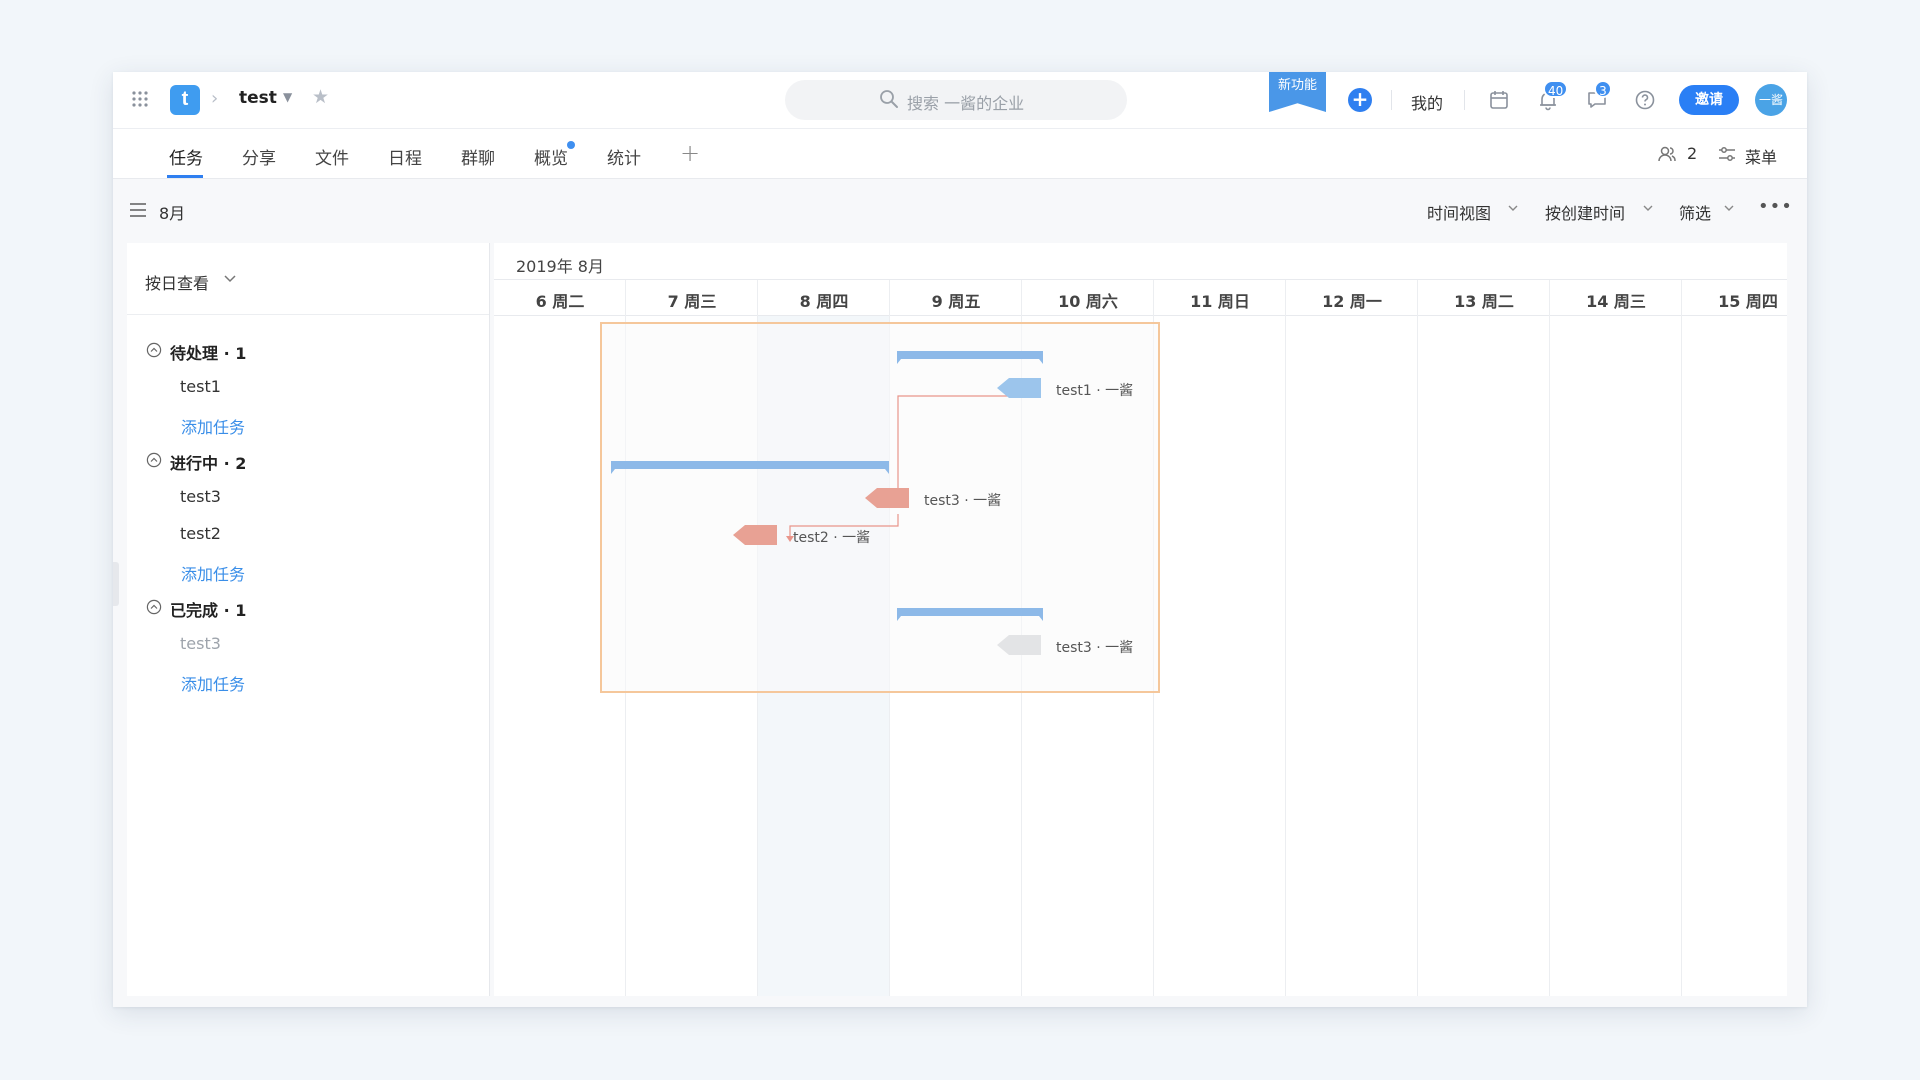 The width and height of the screenshot is (1920, 1080). I want to click on group-name: 待处理, so click(194, 353).